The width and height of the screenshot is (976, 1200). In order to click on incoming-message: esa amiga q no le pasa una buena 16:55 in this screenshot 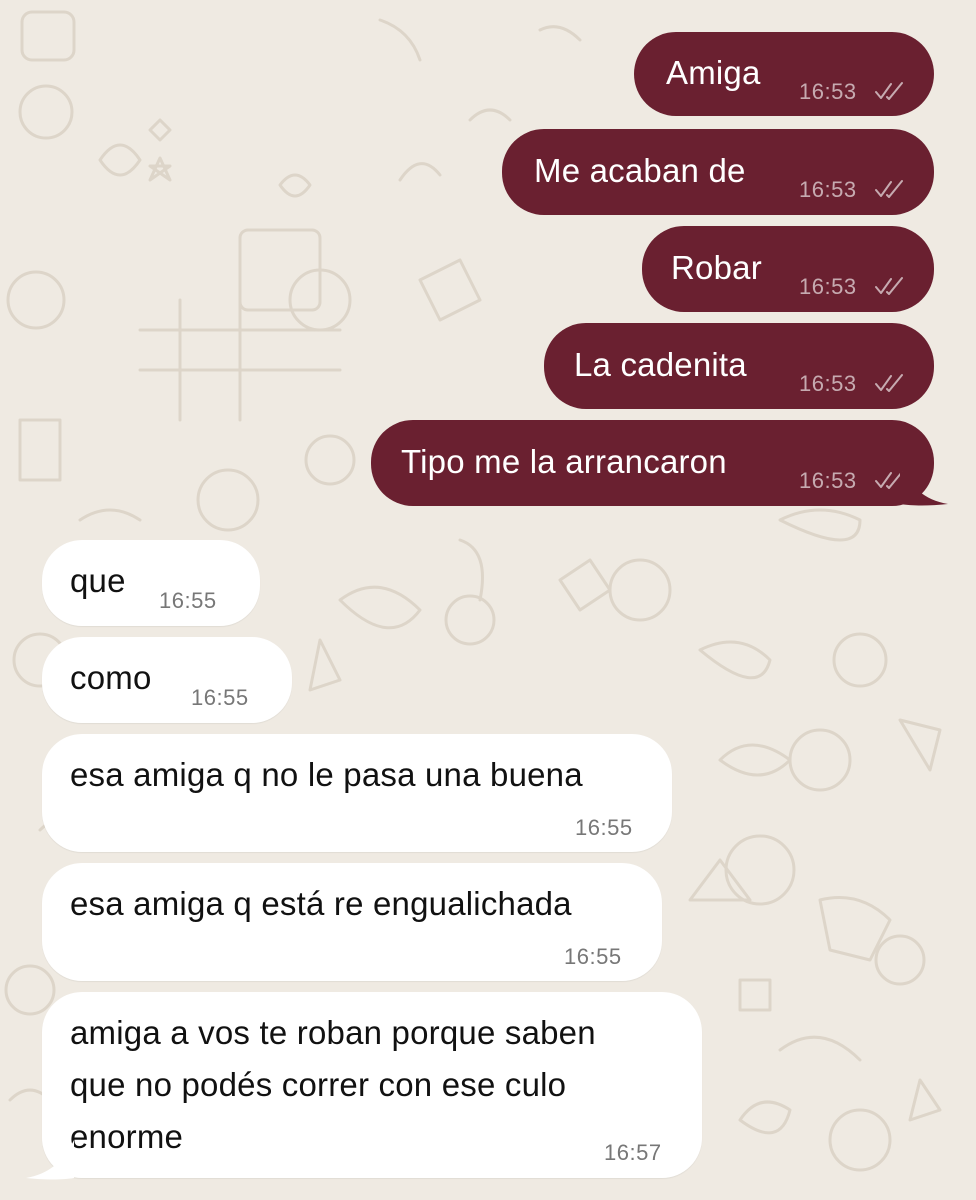, I will do `click(357, 793)`.